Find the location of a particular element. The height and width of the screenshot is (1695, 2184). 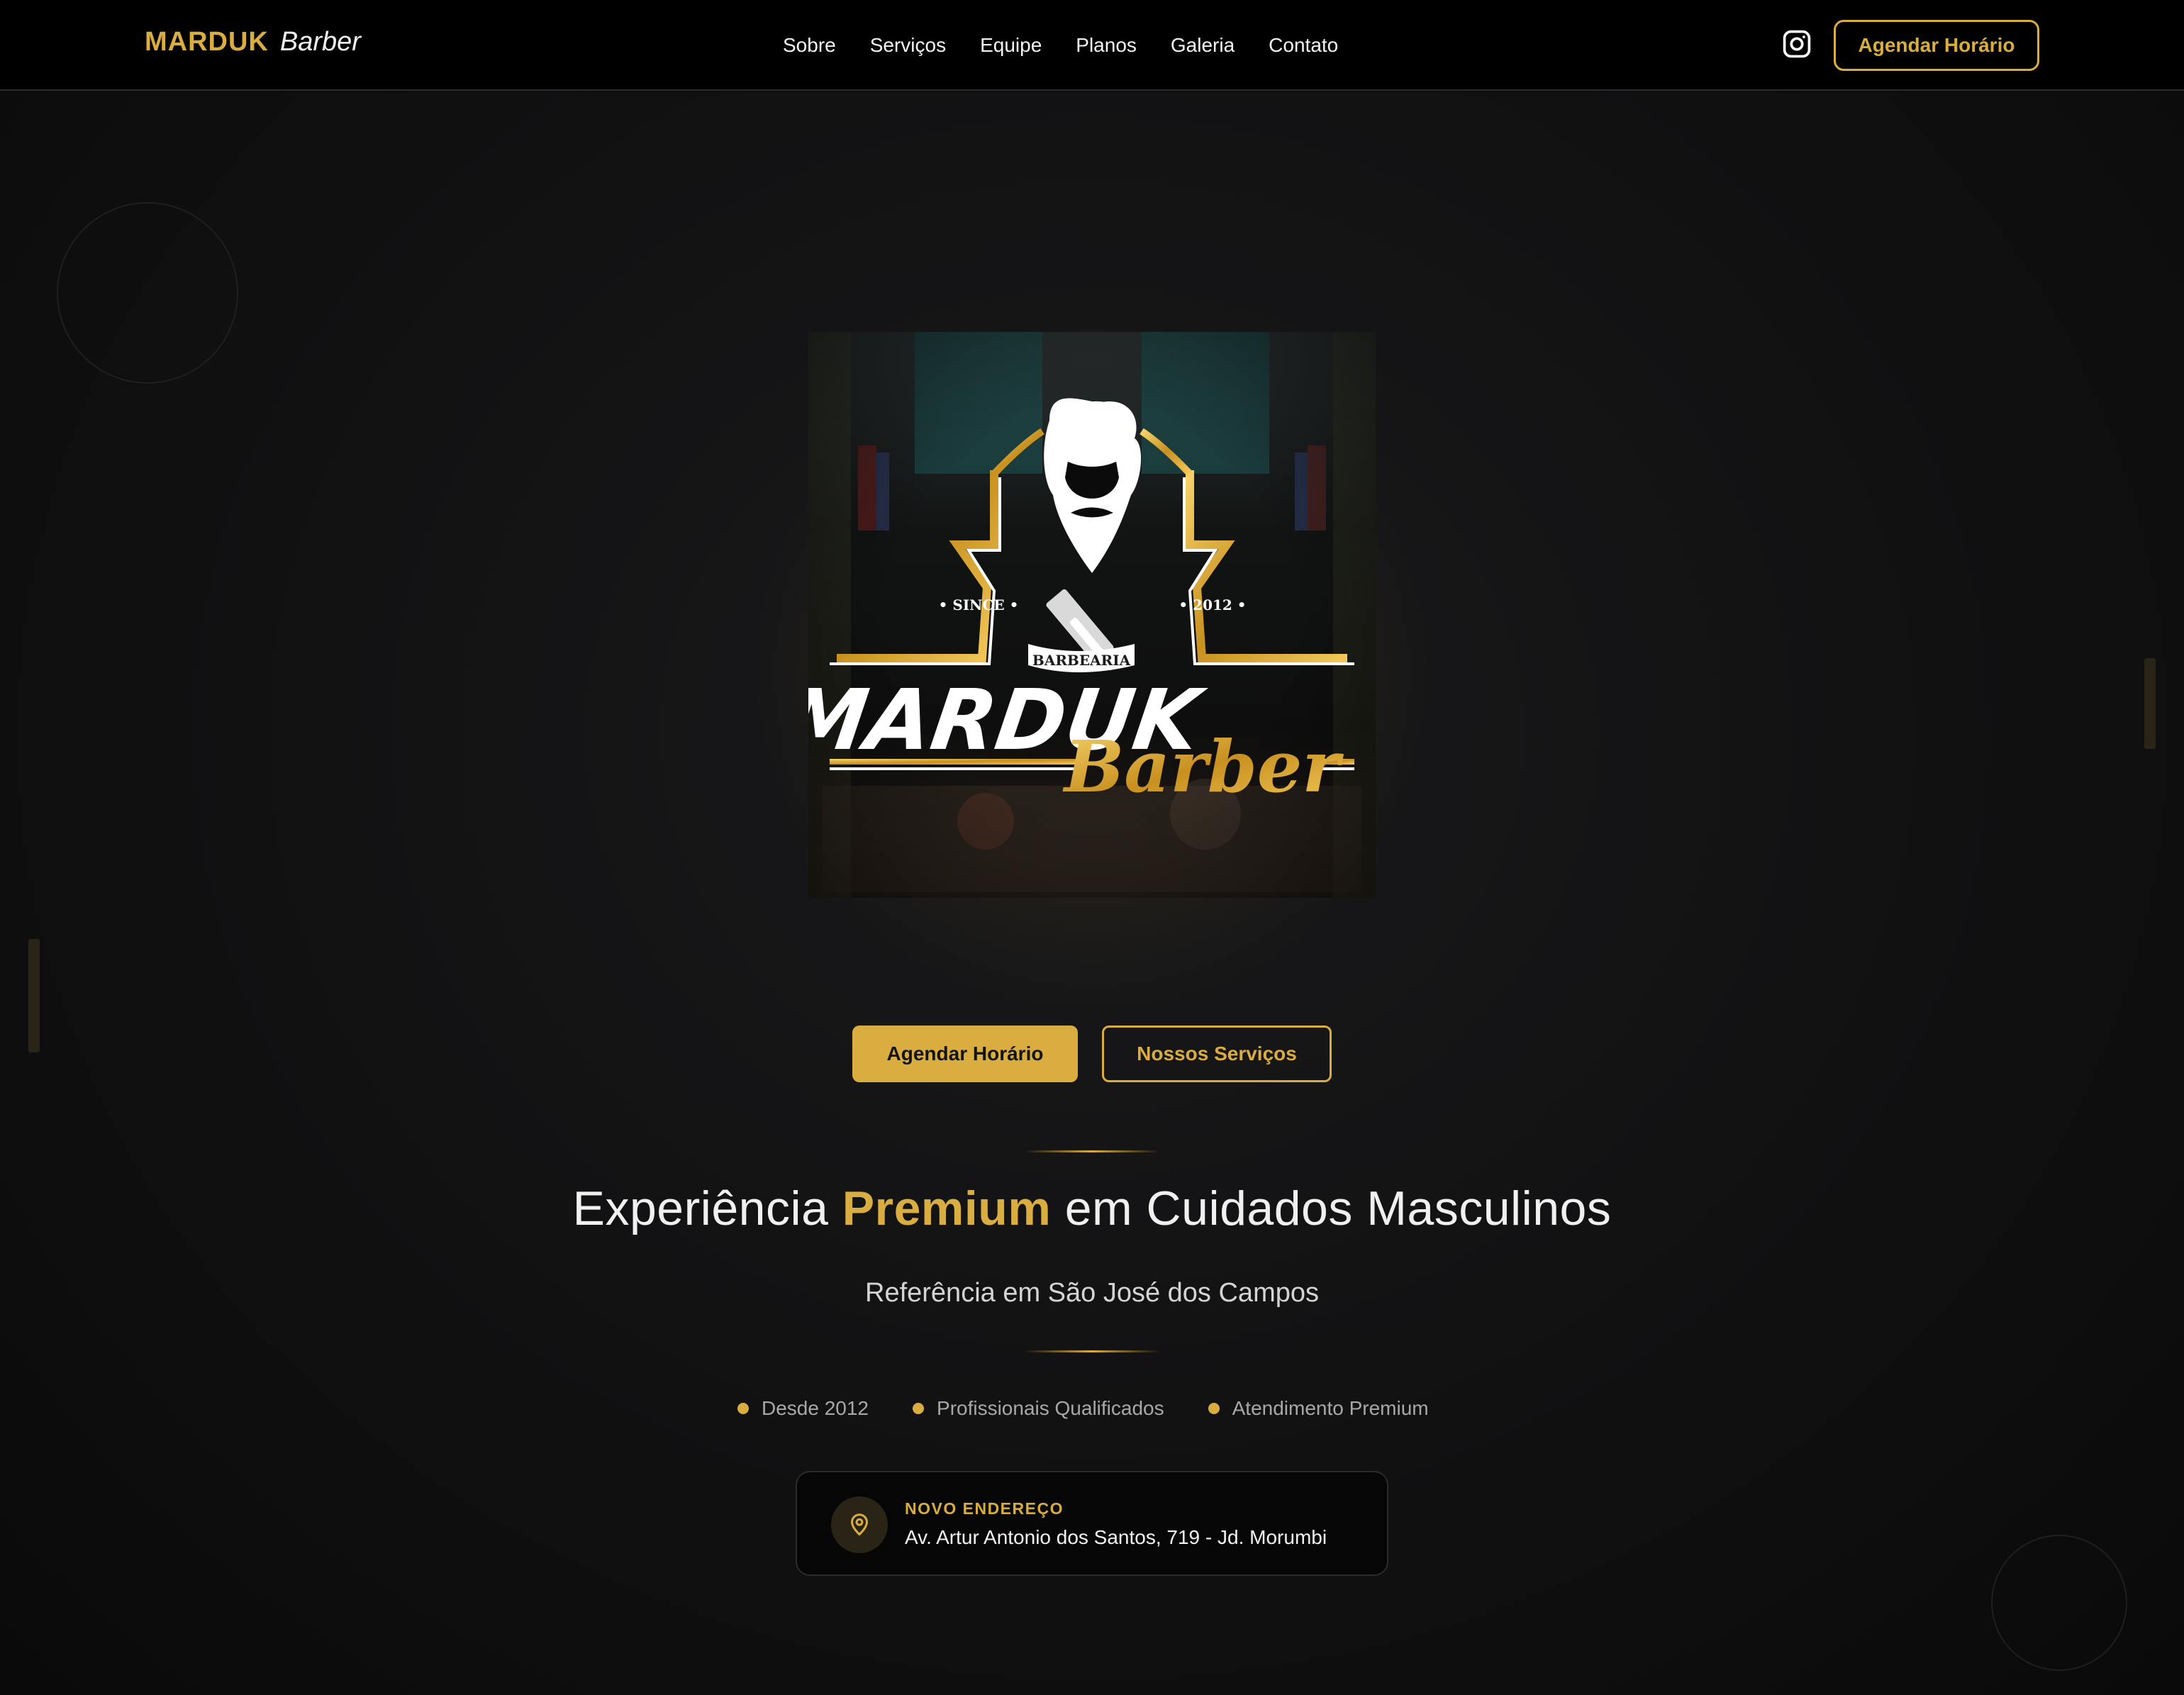

feature-item: Desde 2012 is located at coordinates (803, 1408).